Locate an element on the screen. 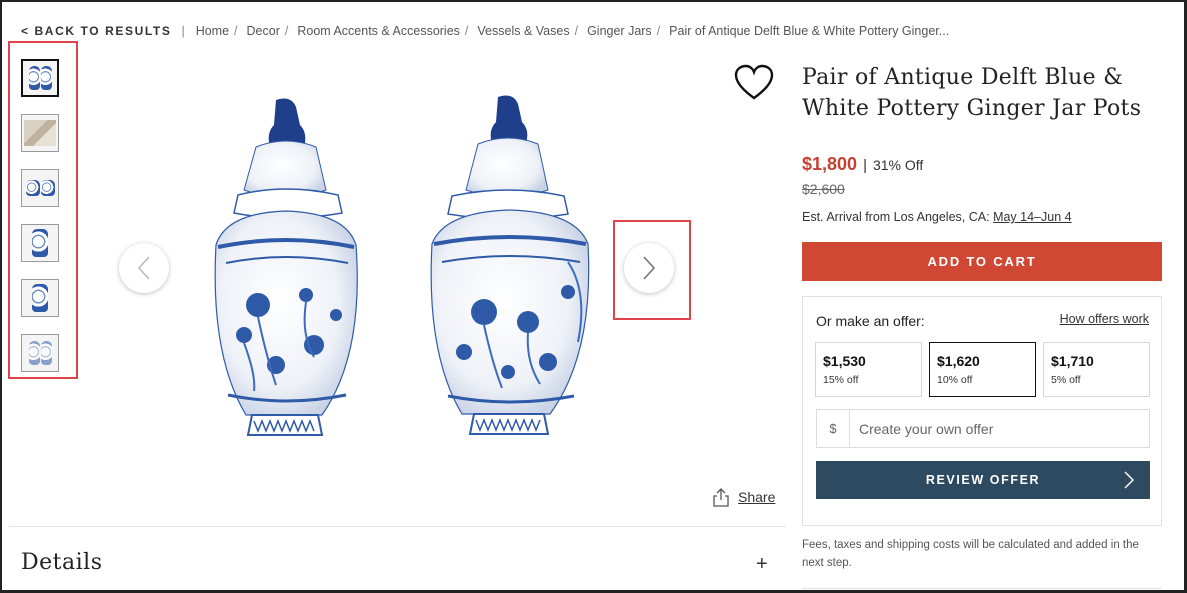  breadcrumb-item-home: Home is located at coordinates (212, 31).